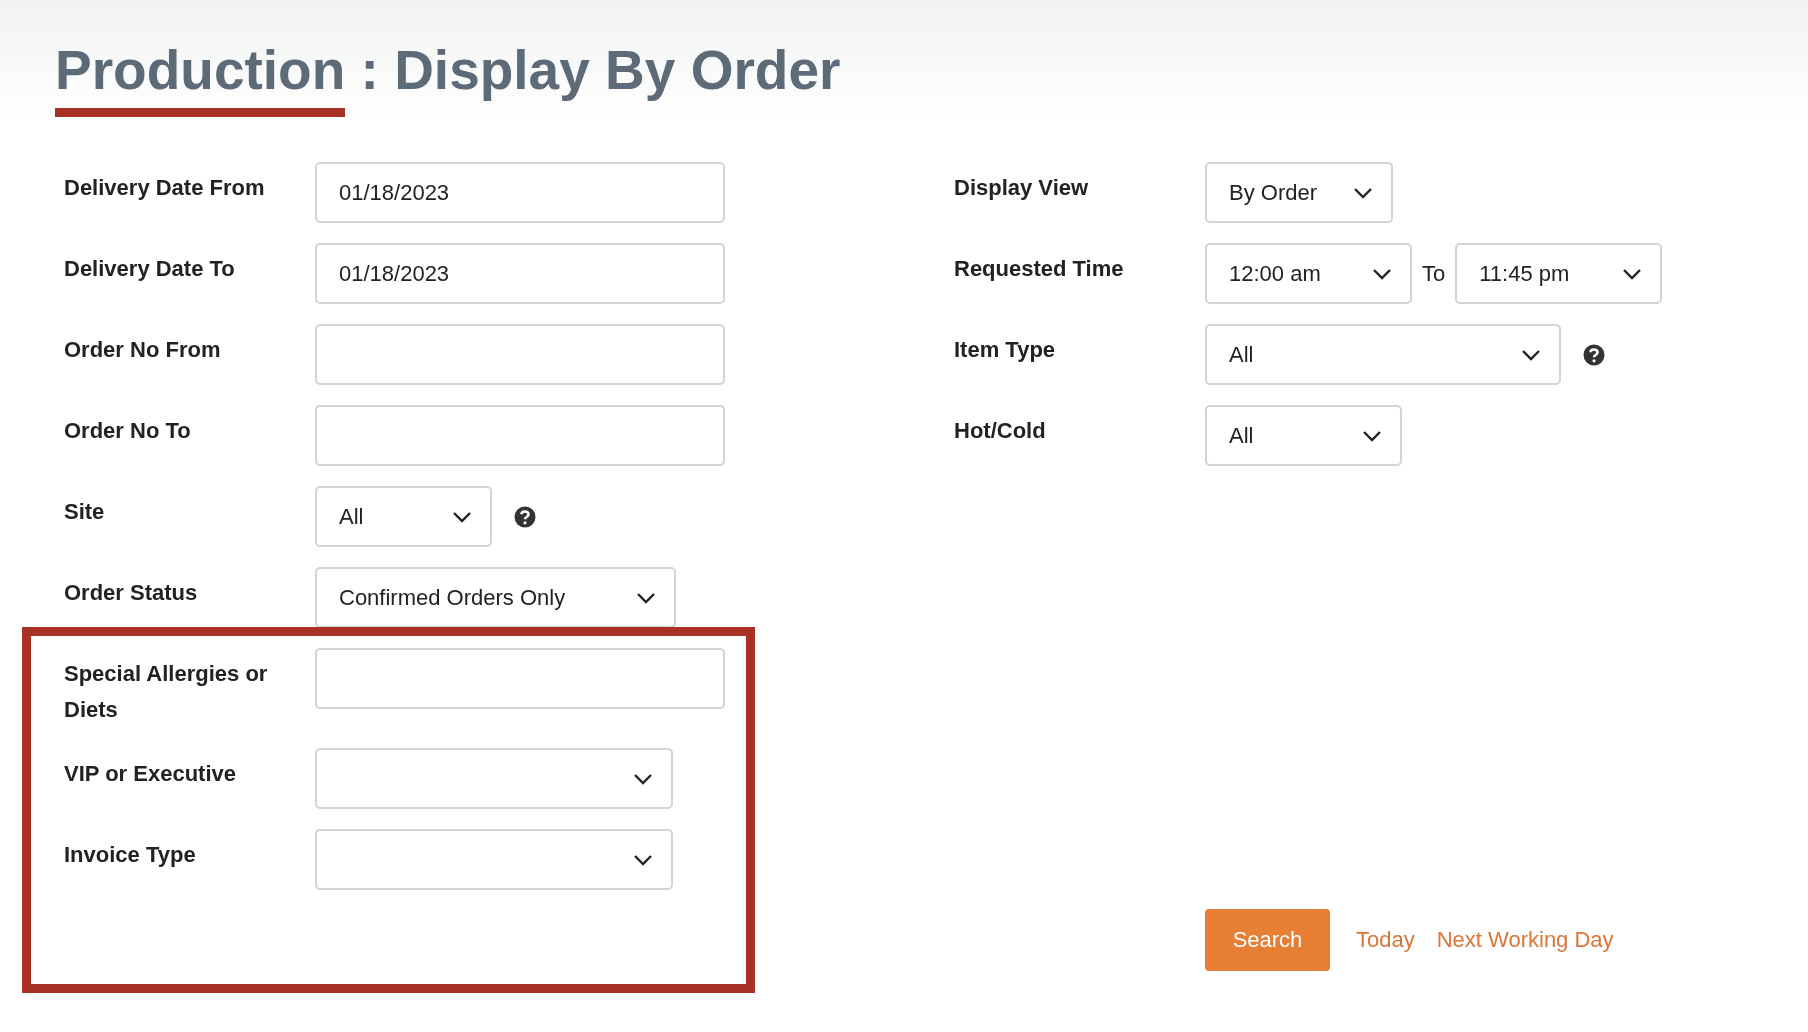 The image size is (1808, 1032). I want to click on field-label: Special Allergies or Diets, so click(166, 692).